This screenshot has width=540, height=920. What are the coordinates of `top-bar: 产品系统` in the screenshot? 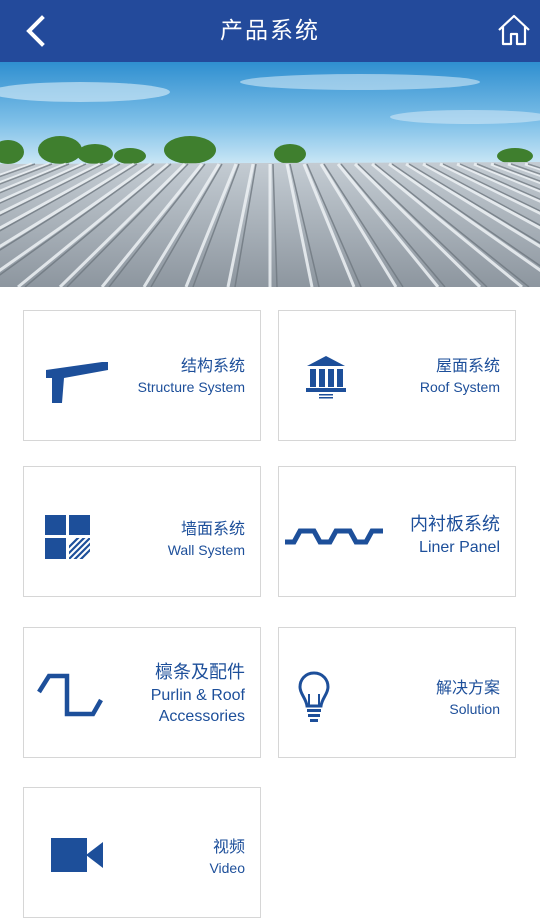 It's located at (270, 31).